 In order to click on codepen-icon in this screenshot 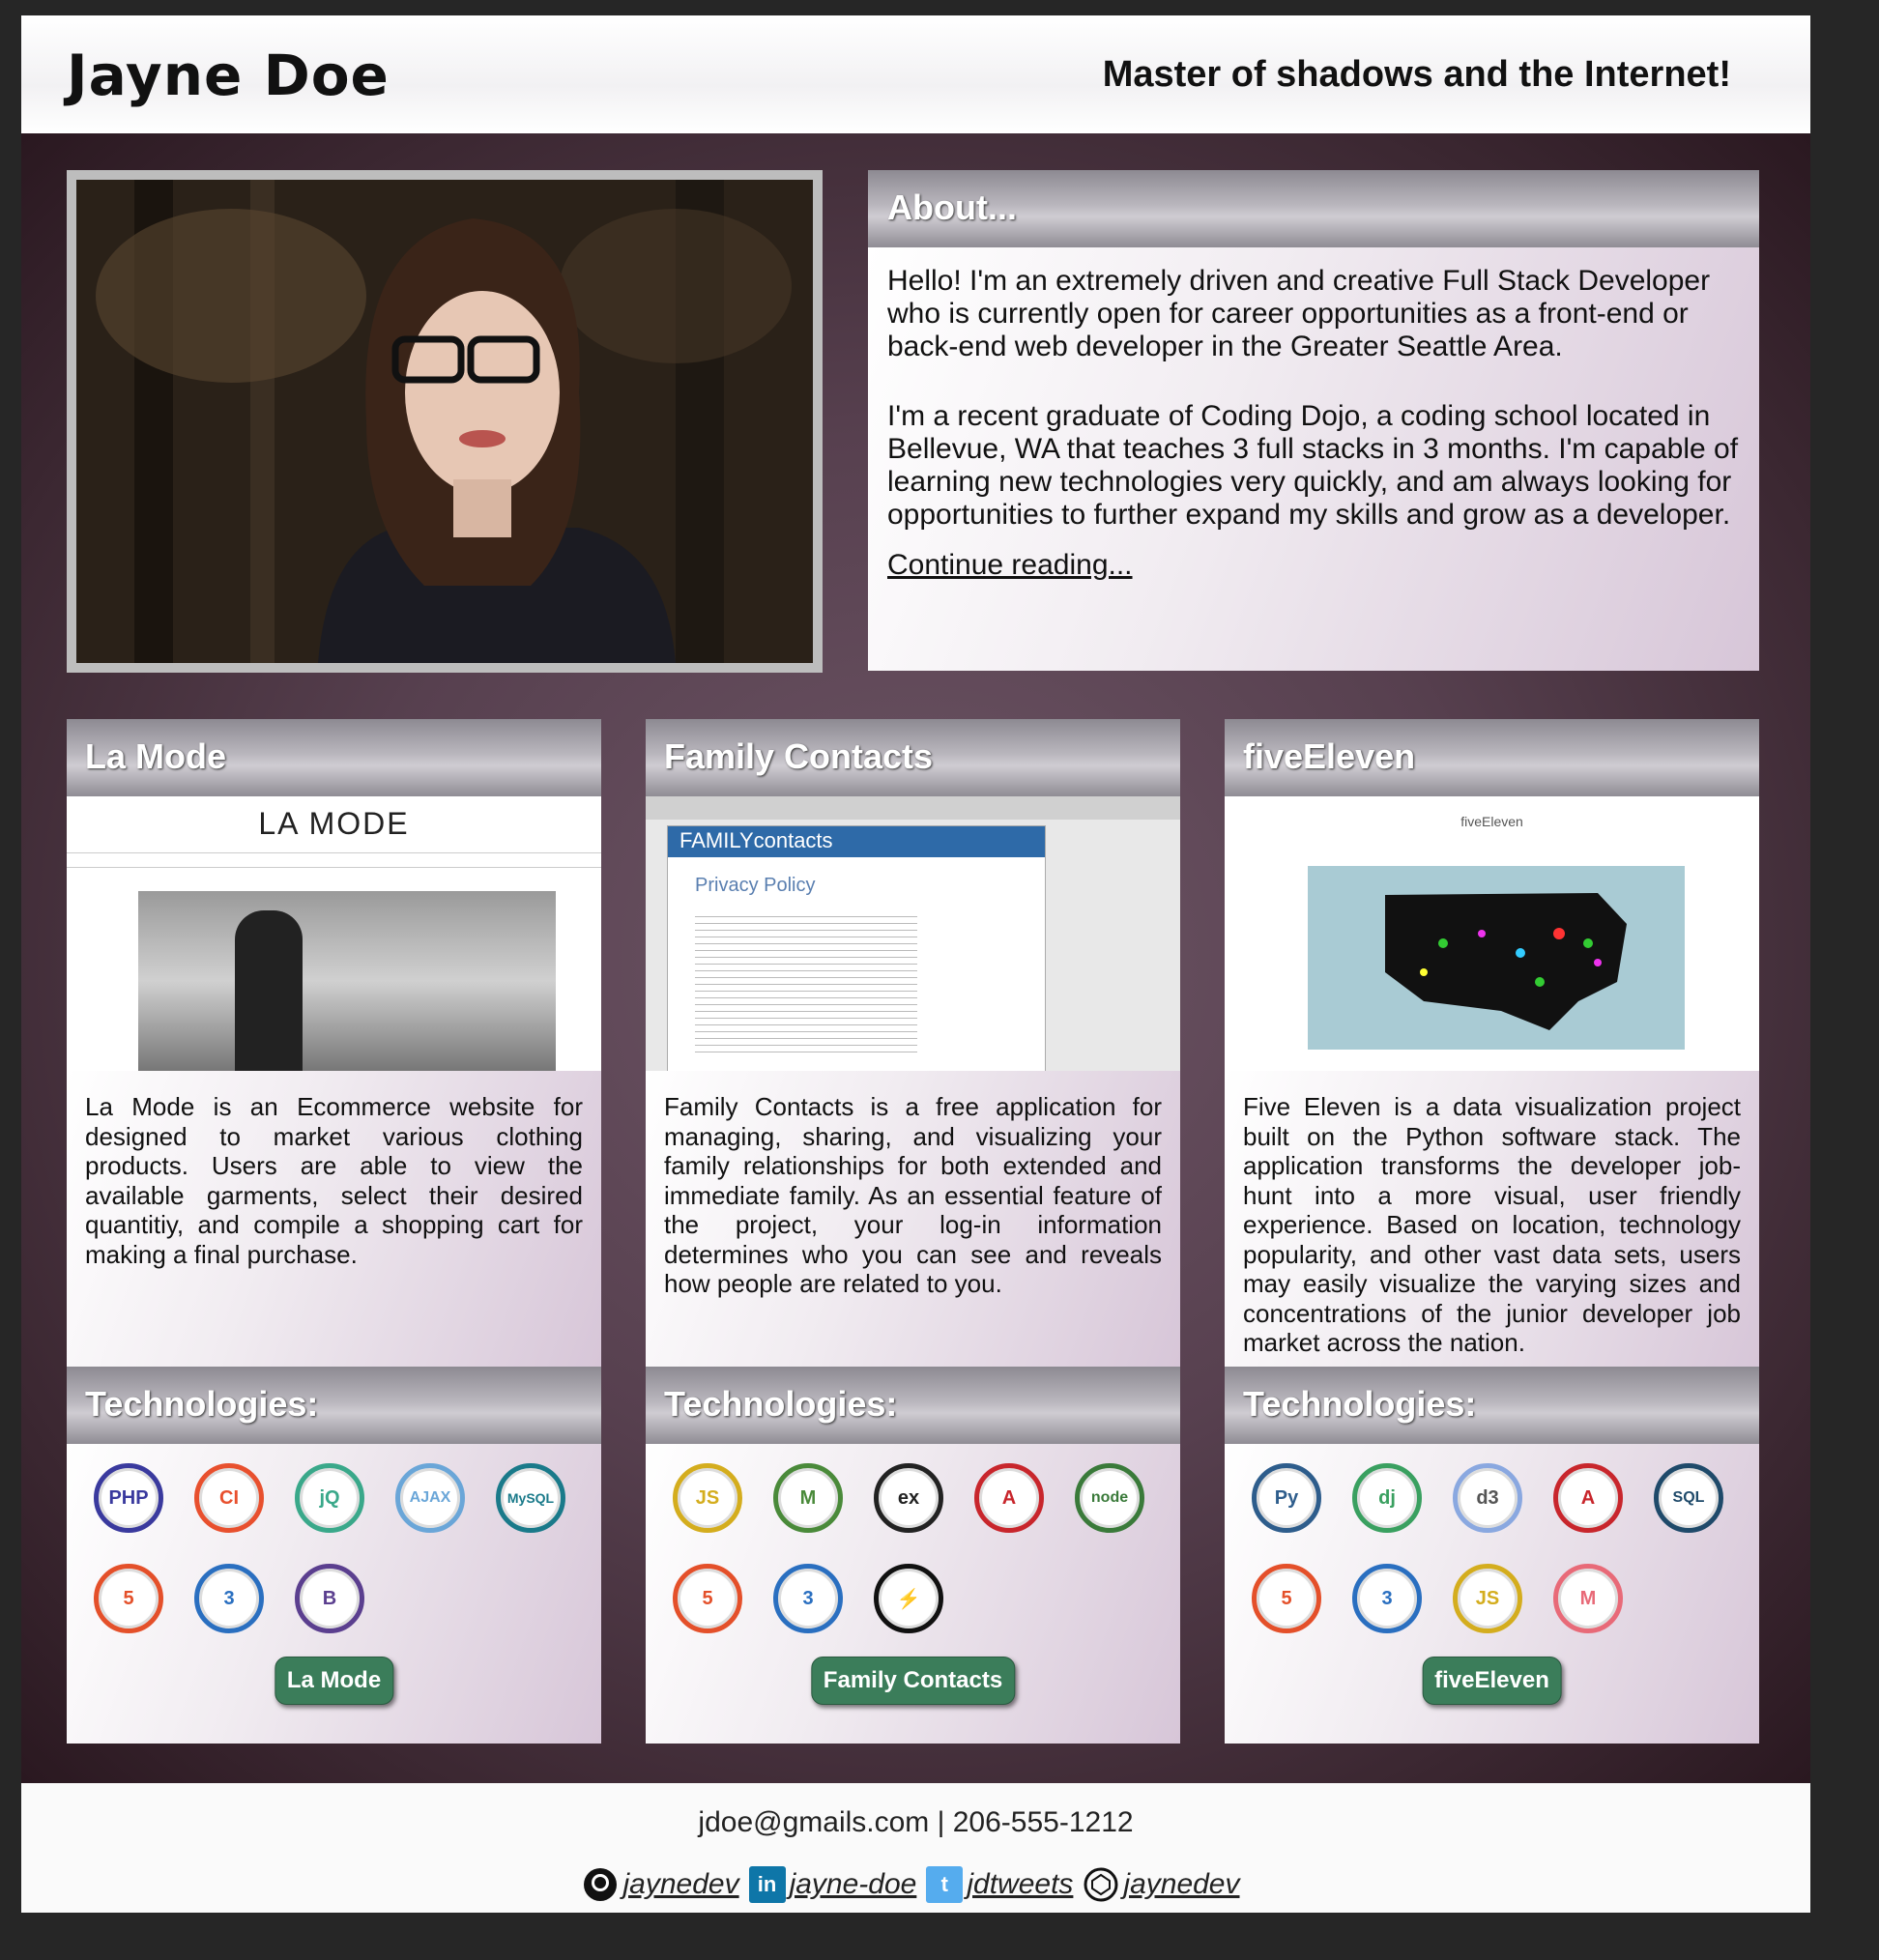, I will do `click(1101, 1885)`.